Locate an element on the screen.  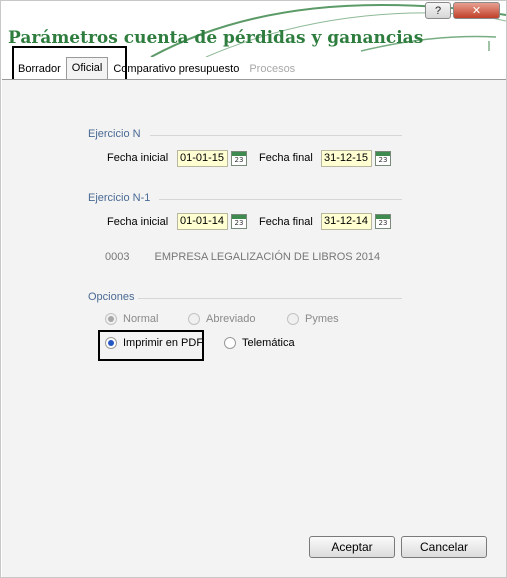
fecha-final-n1-input: 31-12-14 is located at coordinates (346, 221).